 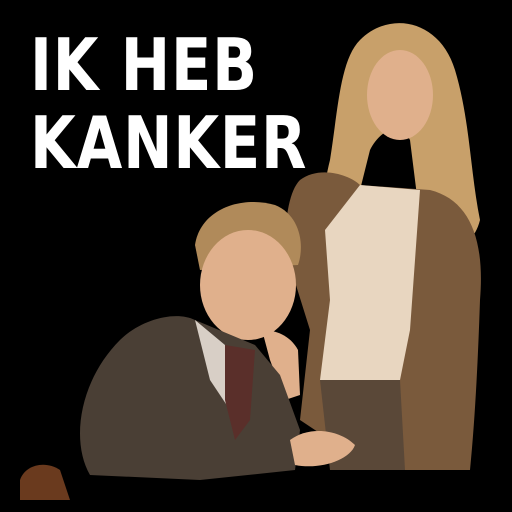 I want to click on caption-line-1: IK HEB, so click(x=144, y=65).